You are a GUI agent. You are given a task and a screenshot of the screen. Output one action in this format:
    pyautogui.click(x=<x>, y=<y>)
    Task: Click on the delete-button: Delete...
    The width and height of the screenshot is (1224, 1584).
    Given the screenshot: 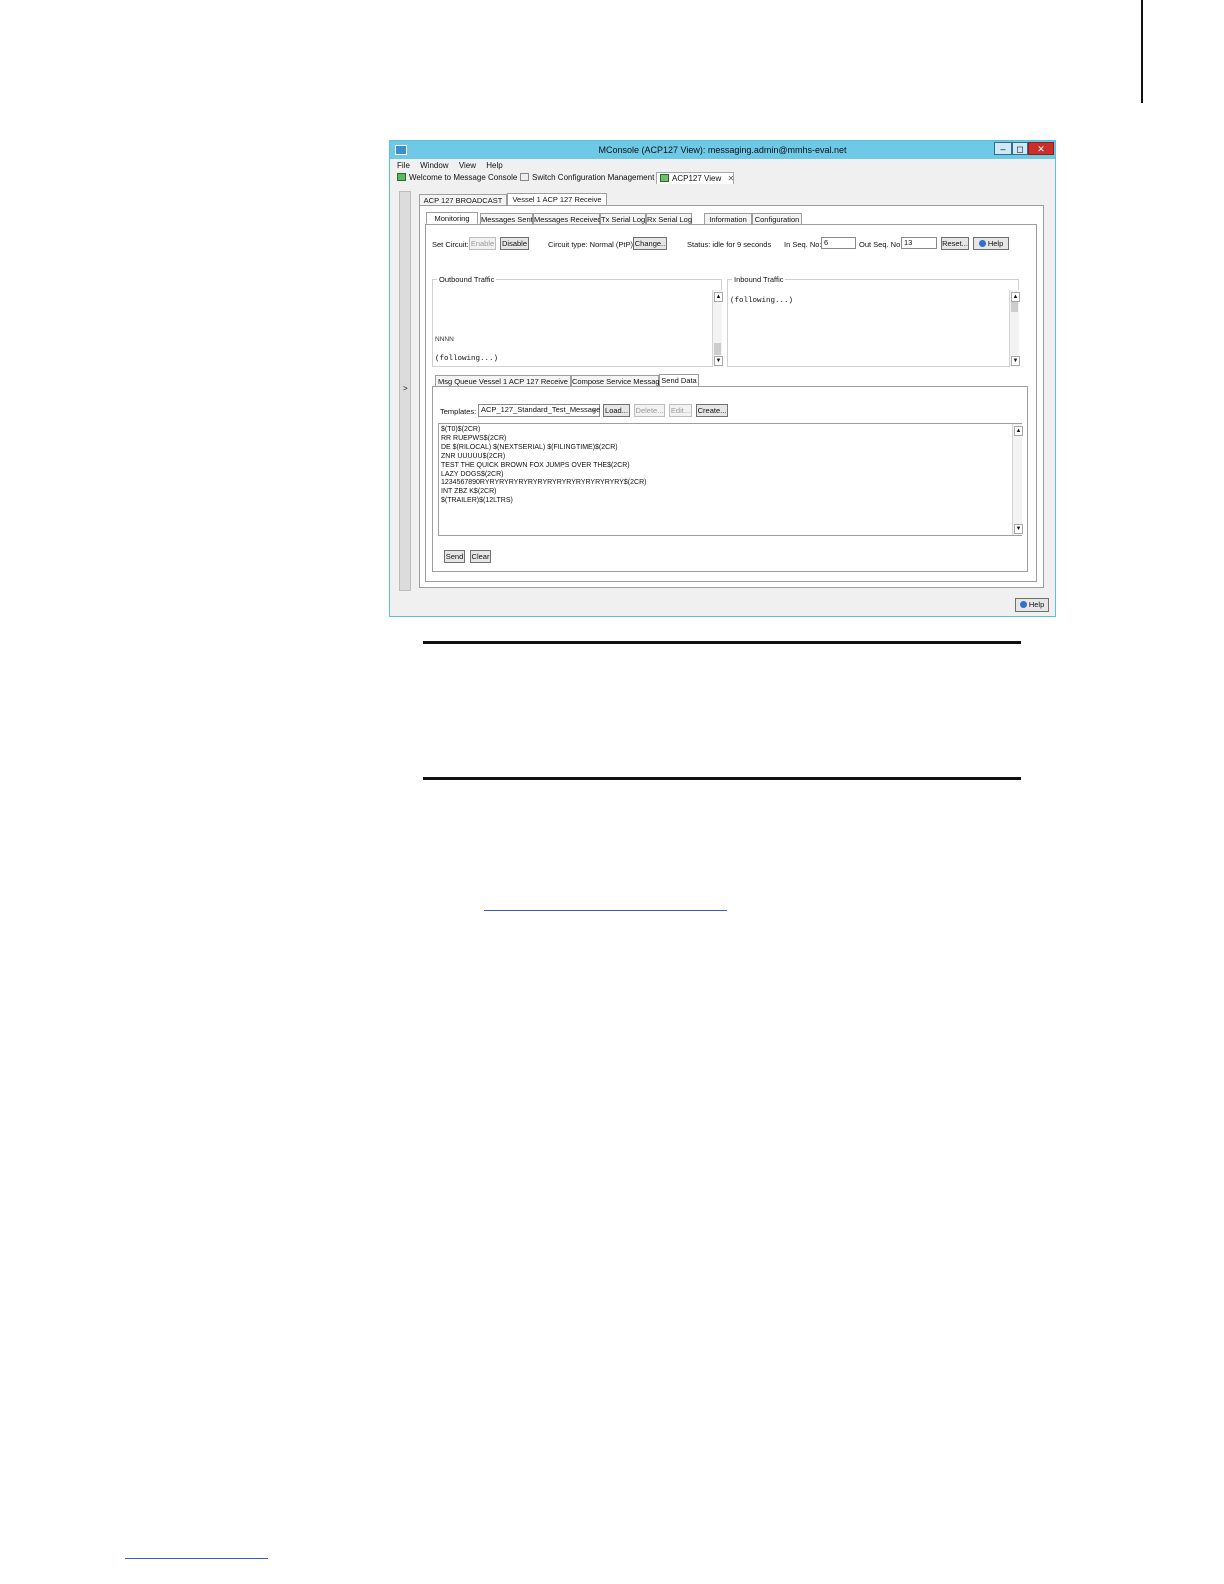 What is the action you would take?
    pyautogui.click(x=649, y=410)
    